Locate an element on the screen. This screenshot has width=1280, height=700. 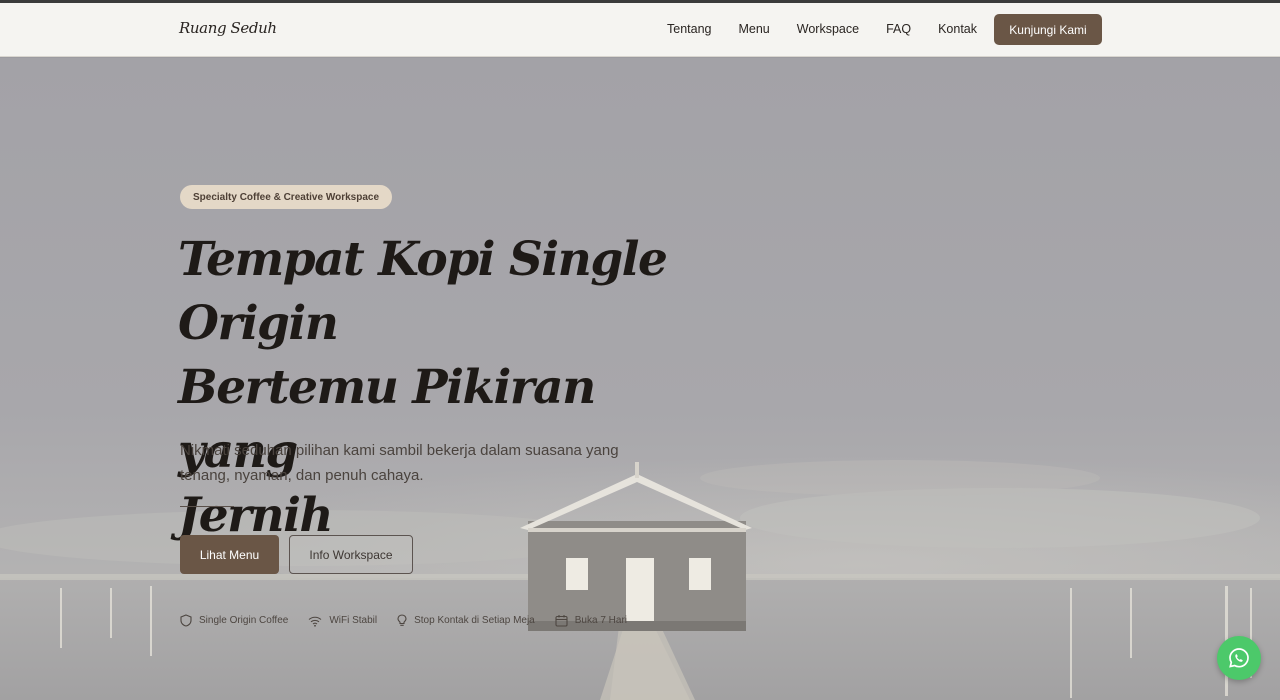
feature-label: WiFi Stabil is located at coordinates (353, 620).